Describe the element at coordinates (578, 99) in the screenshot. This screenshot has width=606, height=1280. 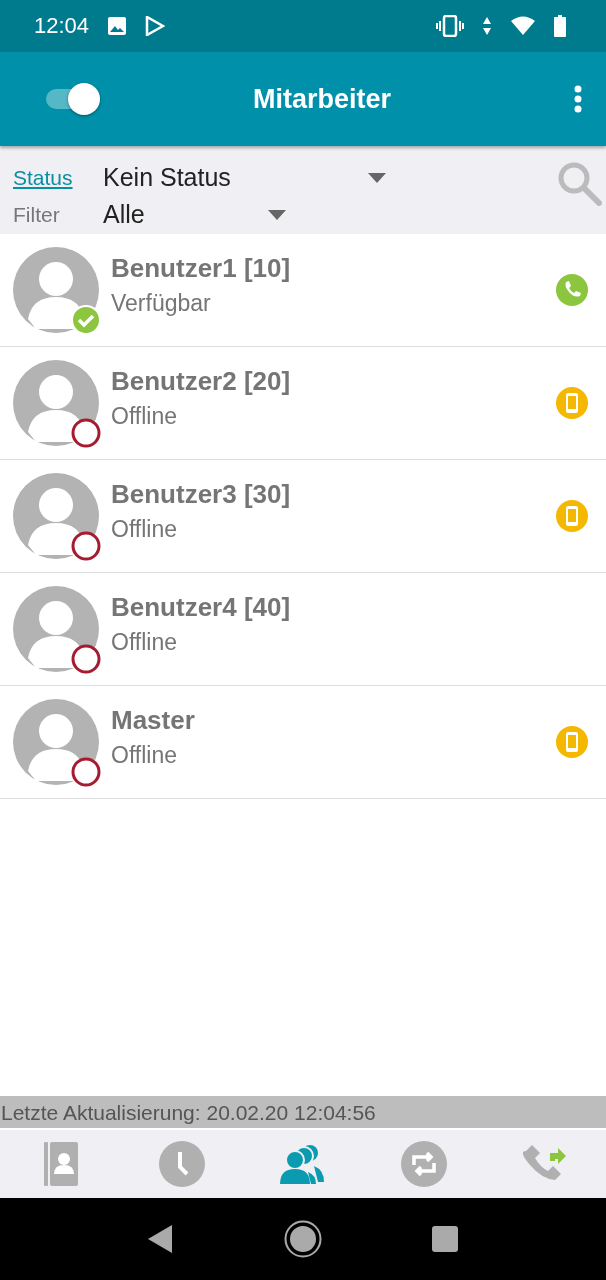
I see `more-menu-icon` at that location.